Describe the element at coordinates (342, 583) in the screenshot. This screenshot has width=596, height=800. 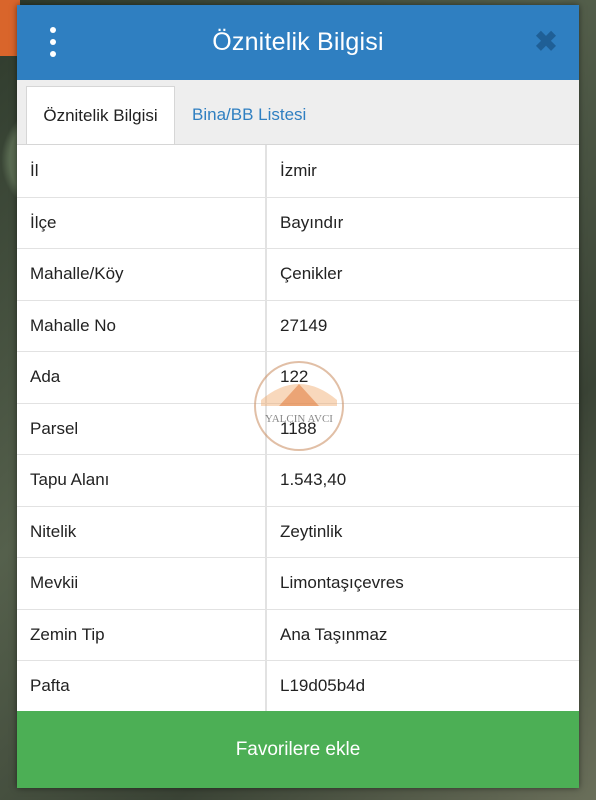
I see `row-value: Limontaşıçevres` at that location.